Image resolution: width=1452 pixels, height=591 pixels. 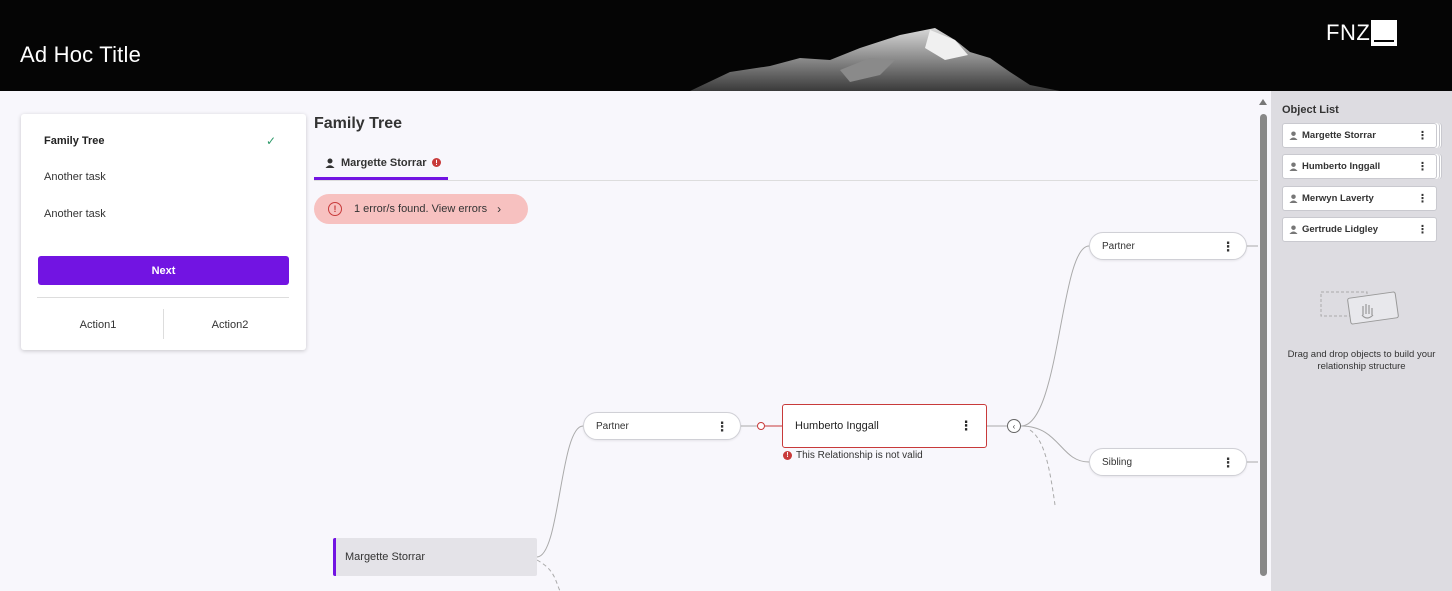 What do you see at coordinates (859, 455) in the screenshot?
I see `relationship-error-text: This Relationship is not valid` at bounding box center [859, 455].